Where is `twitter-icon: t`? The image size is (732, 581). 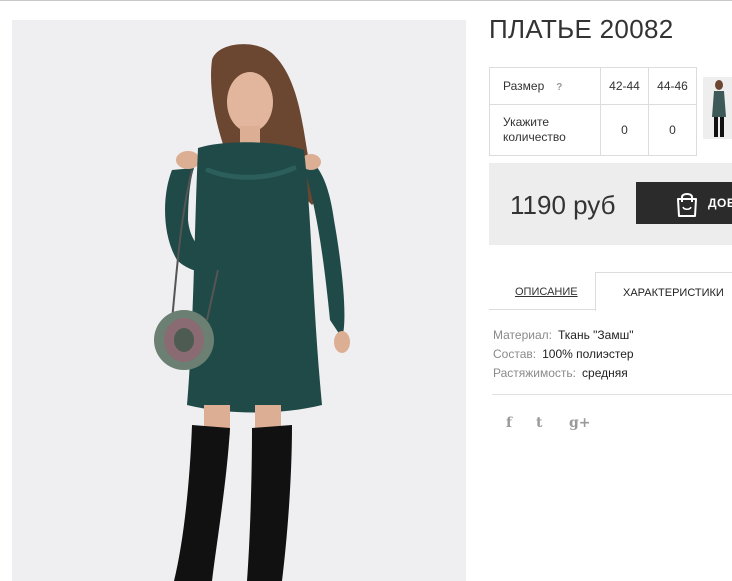 twitter-icon: t is located at coordinates (539, 423).